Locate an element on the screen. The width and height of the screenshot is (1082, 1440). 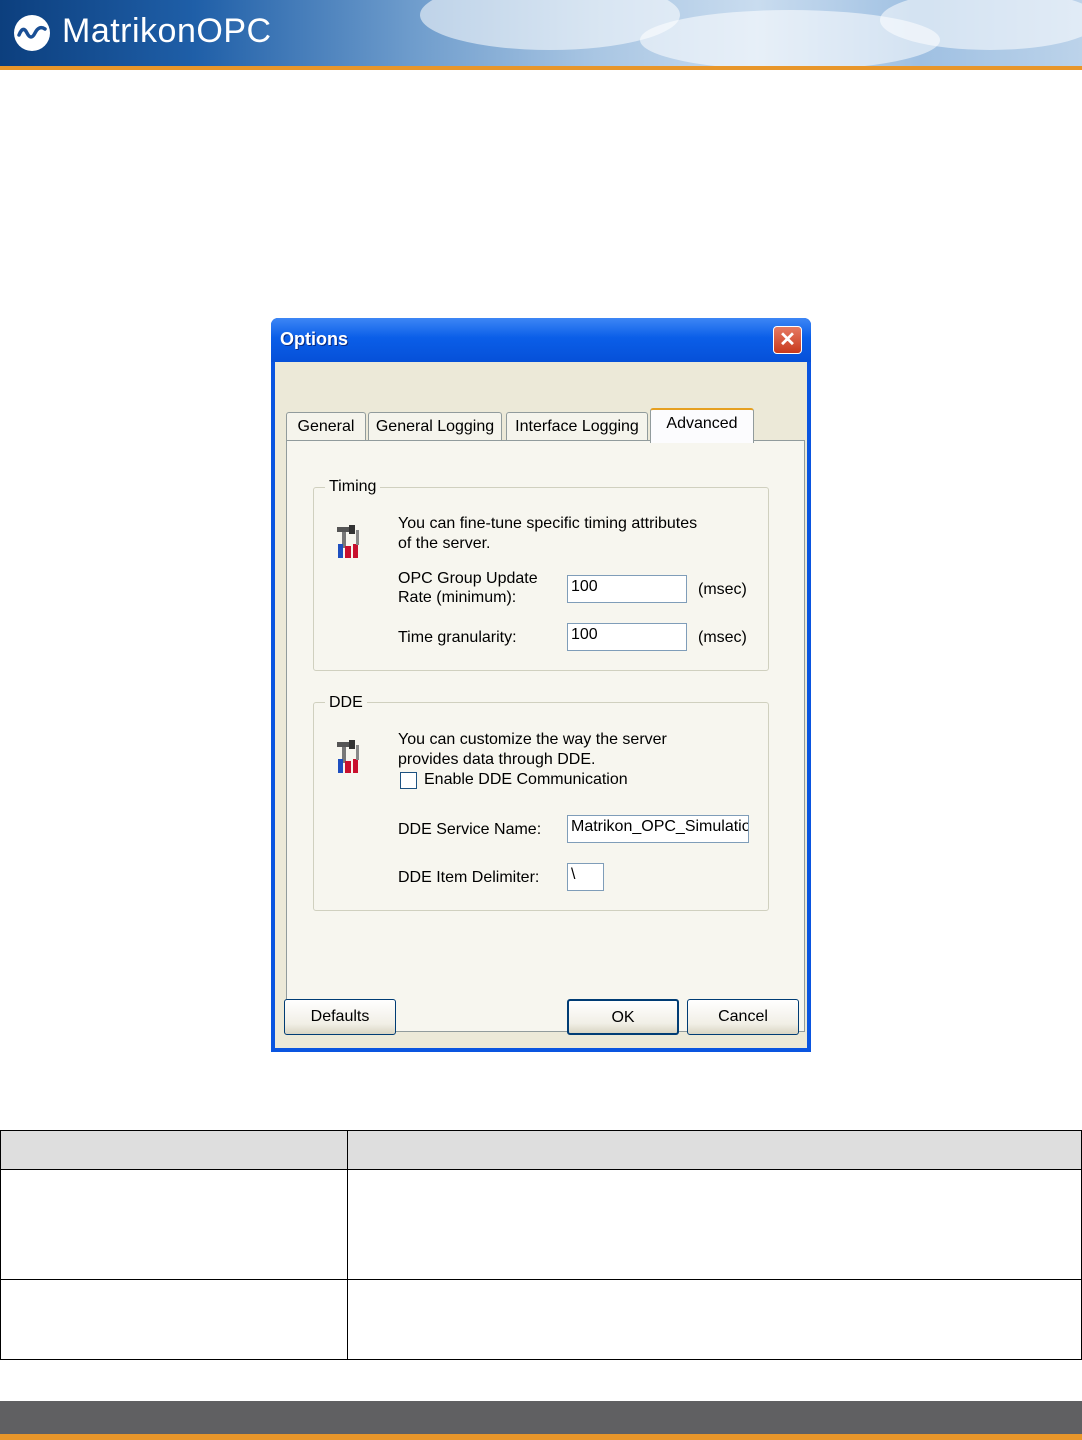
tab-interface-logging: Interface Logging is located at coordinates (577, 426).